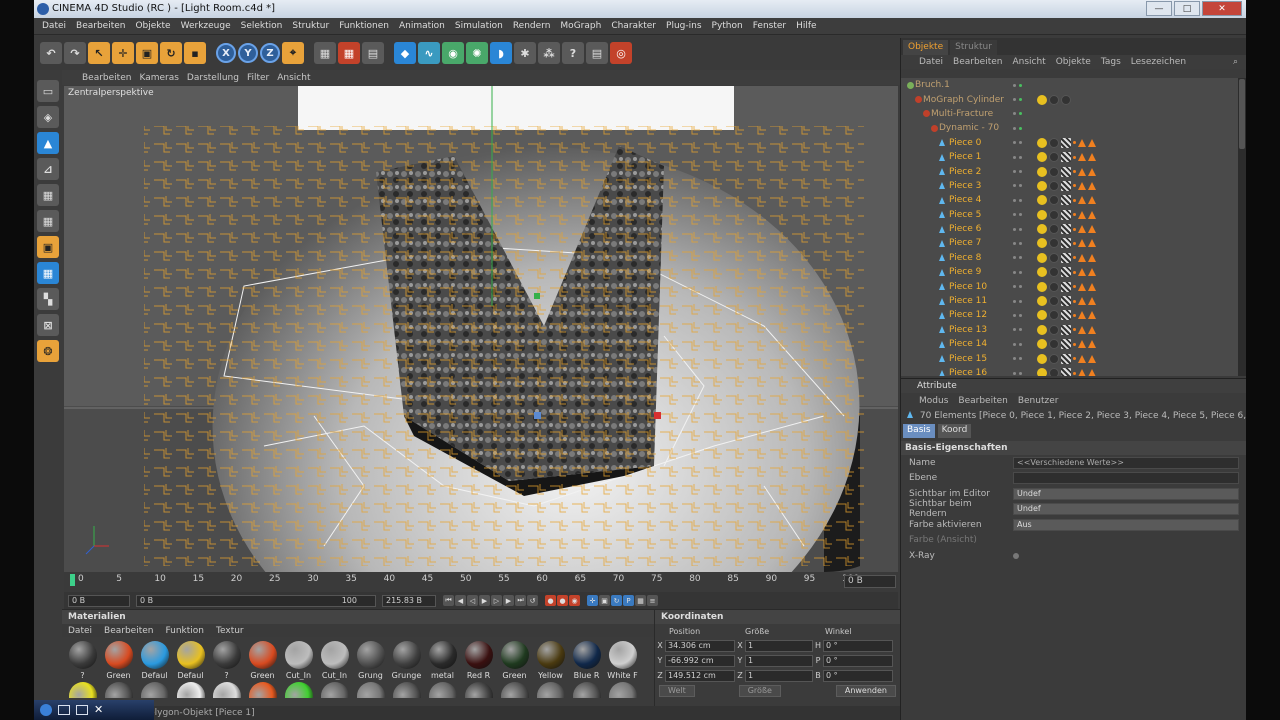 The image size is (1280, 720). What do you see at coordinates (48, 143) in the screenshot?
I see `object-mode-icon: ▲` at bounding box center [48, 143].